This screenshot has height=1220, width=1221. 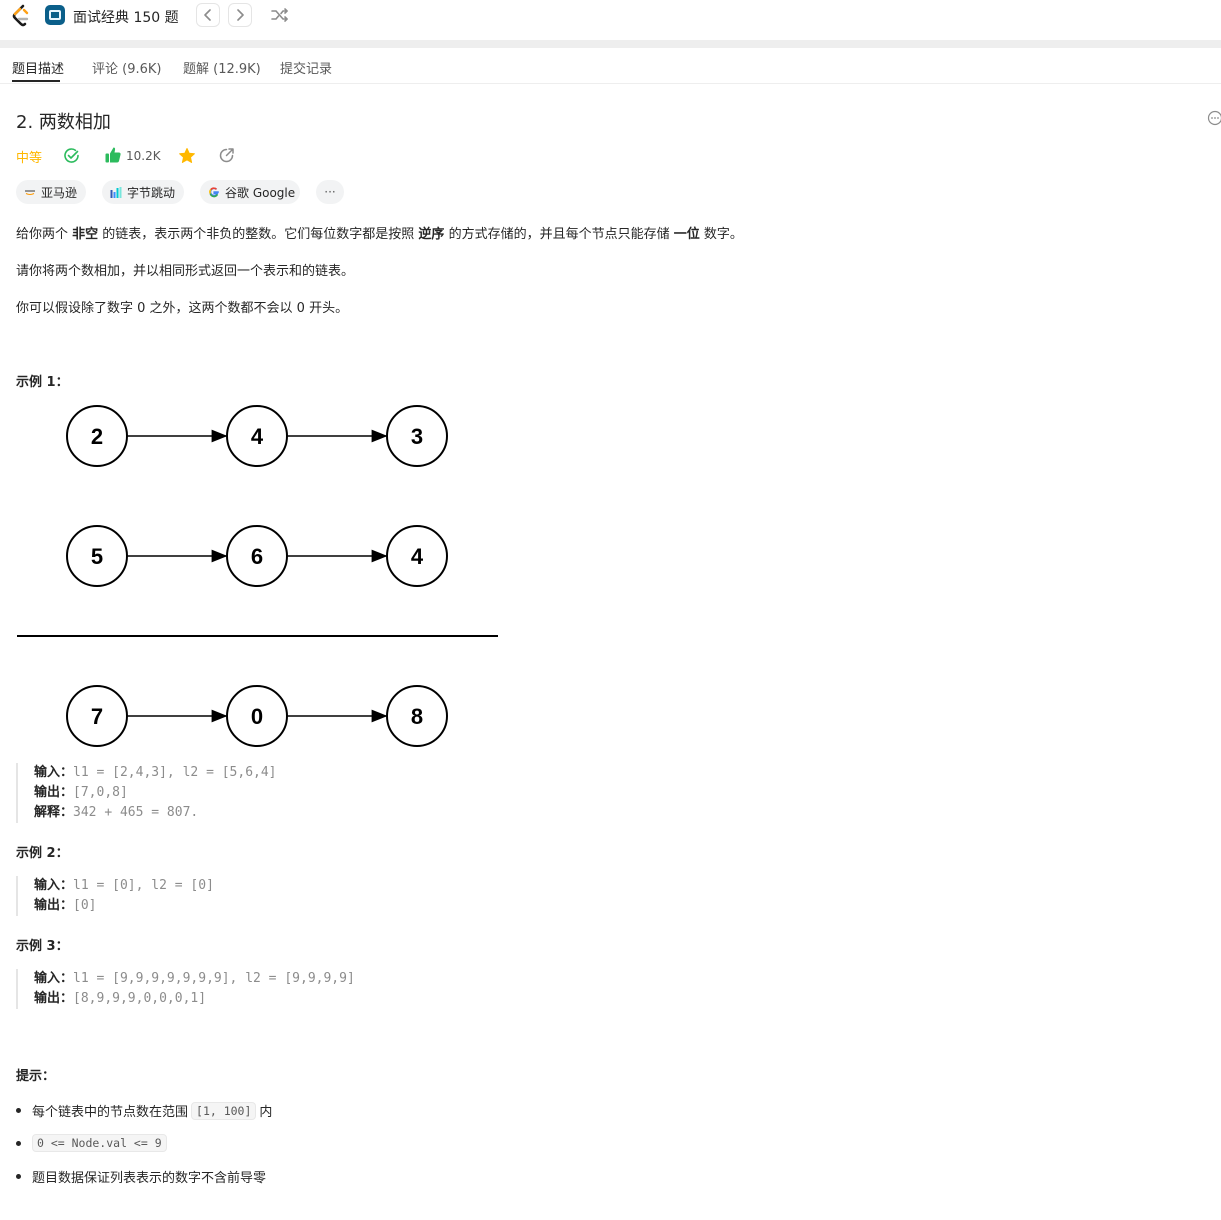 I want to click on list-node-list1-0: 2, so click(x=97, y=436).